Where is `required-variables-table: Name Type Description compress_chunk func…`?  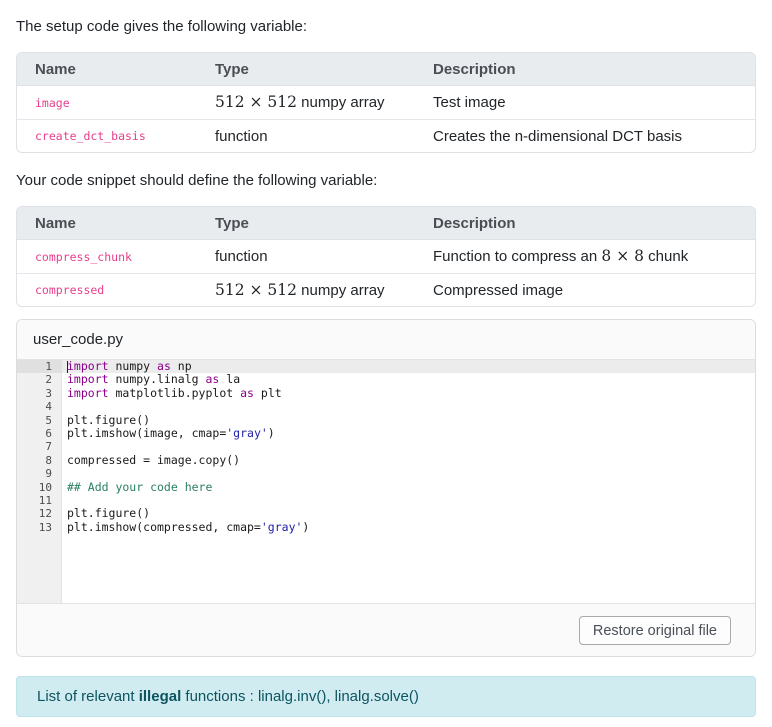 required-variables-table: Name Type Description compress_chunk func… is located at coordinates (386, 256).